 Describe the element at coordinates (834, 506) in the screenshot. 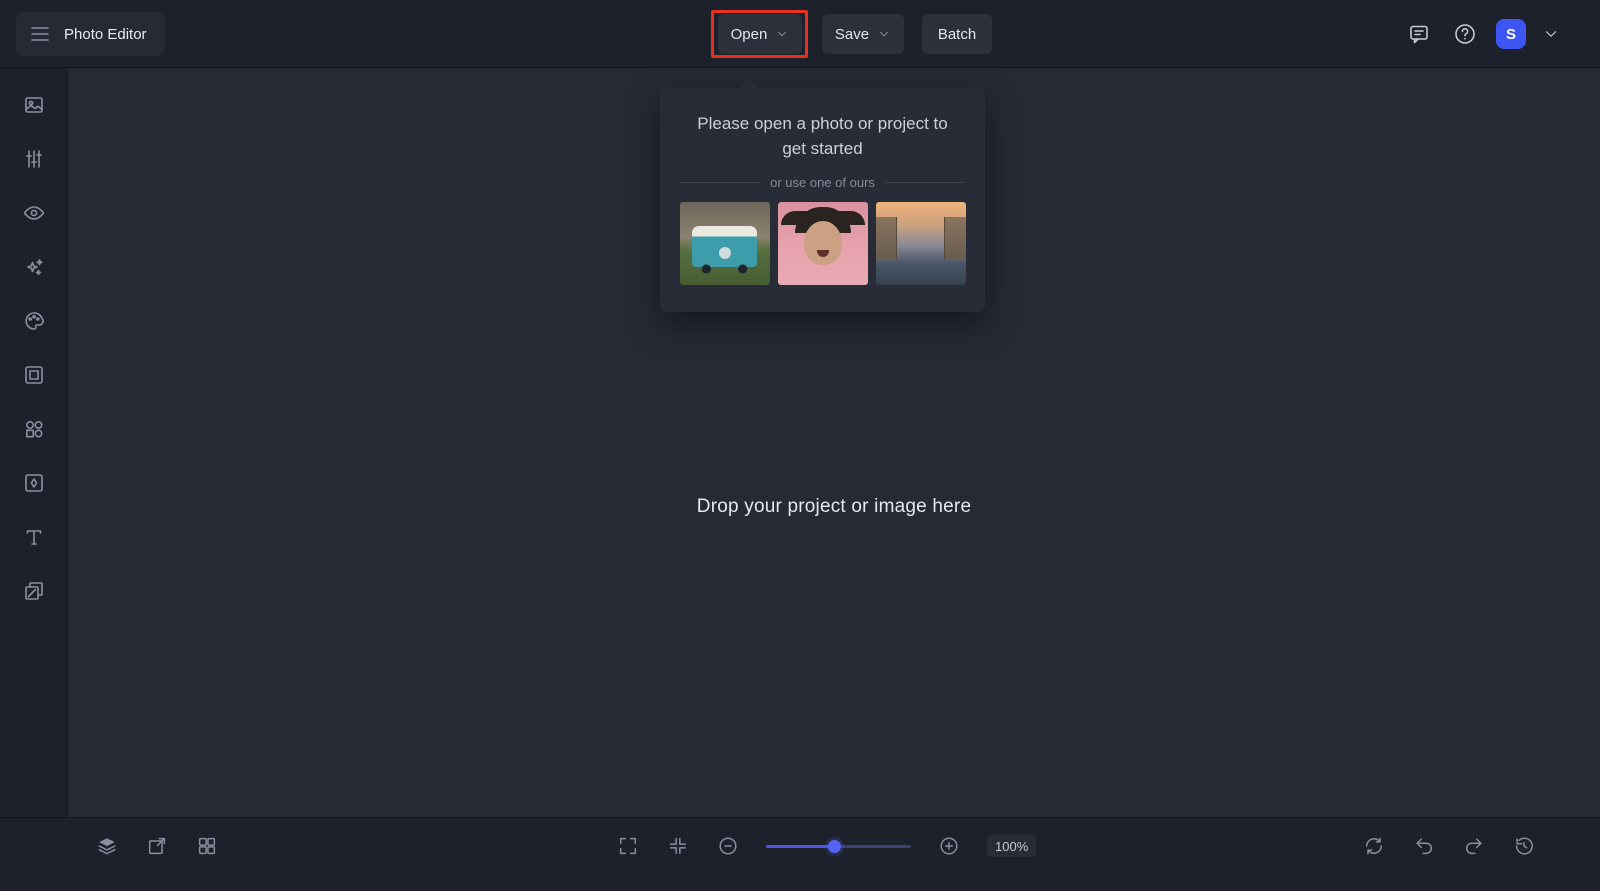

I see `drop-zone-message: Drop your project or image here` at that location.